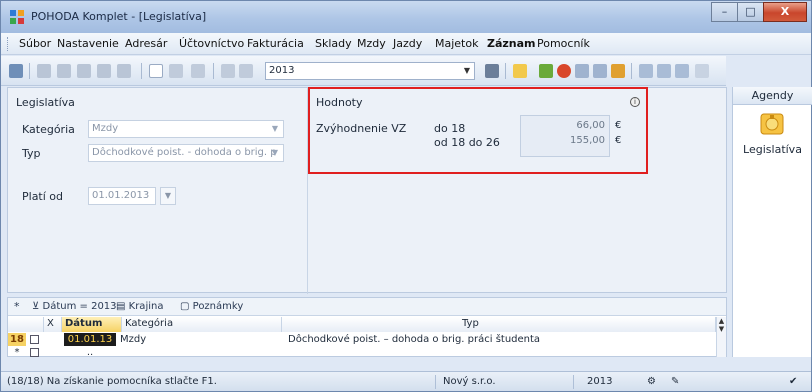 This screenshot has height=392, width=812. I want to click on cancel-icon, so click(246, 71).